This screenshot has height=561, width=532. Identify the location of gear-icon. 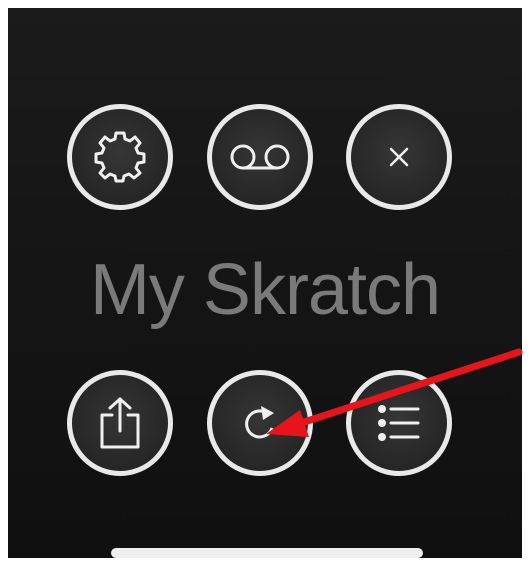
(120, 157).